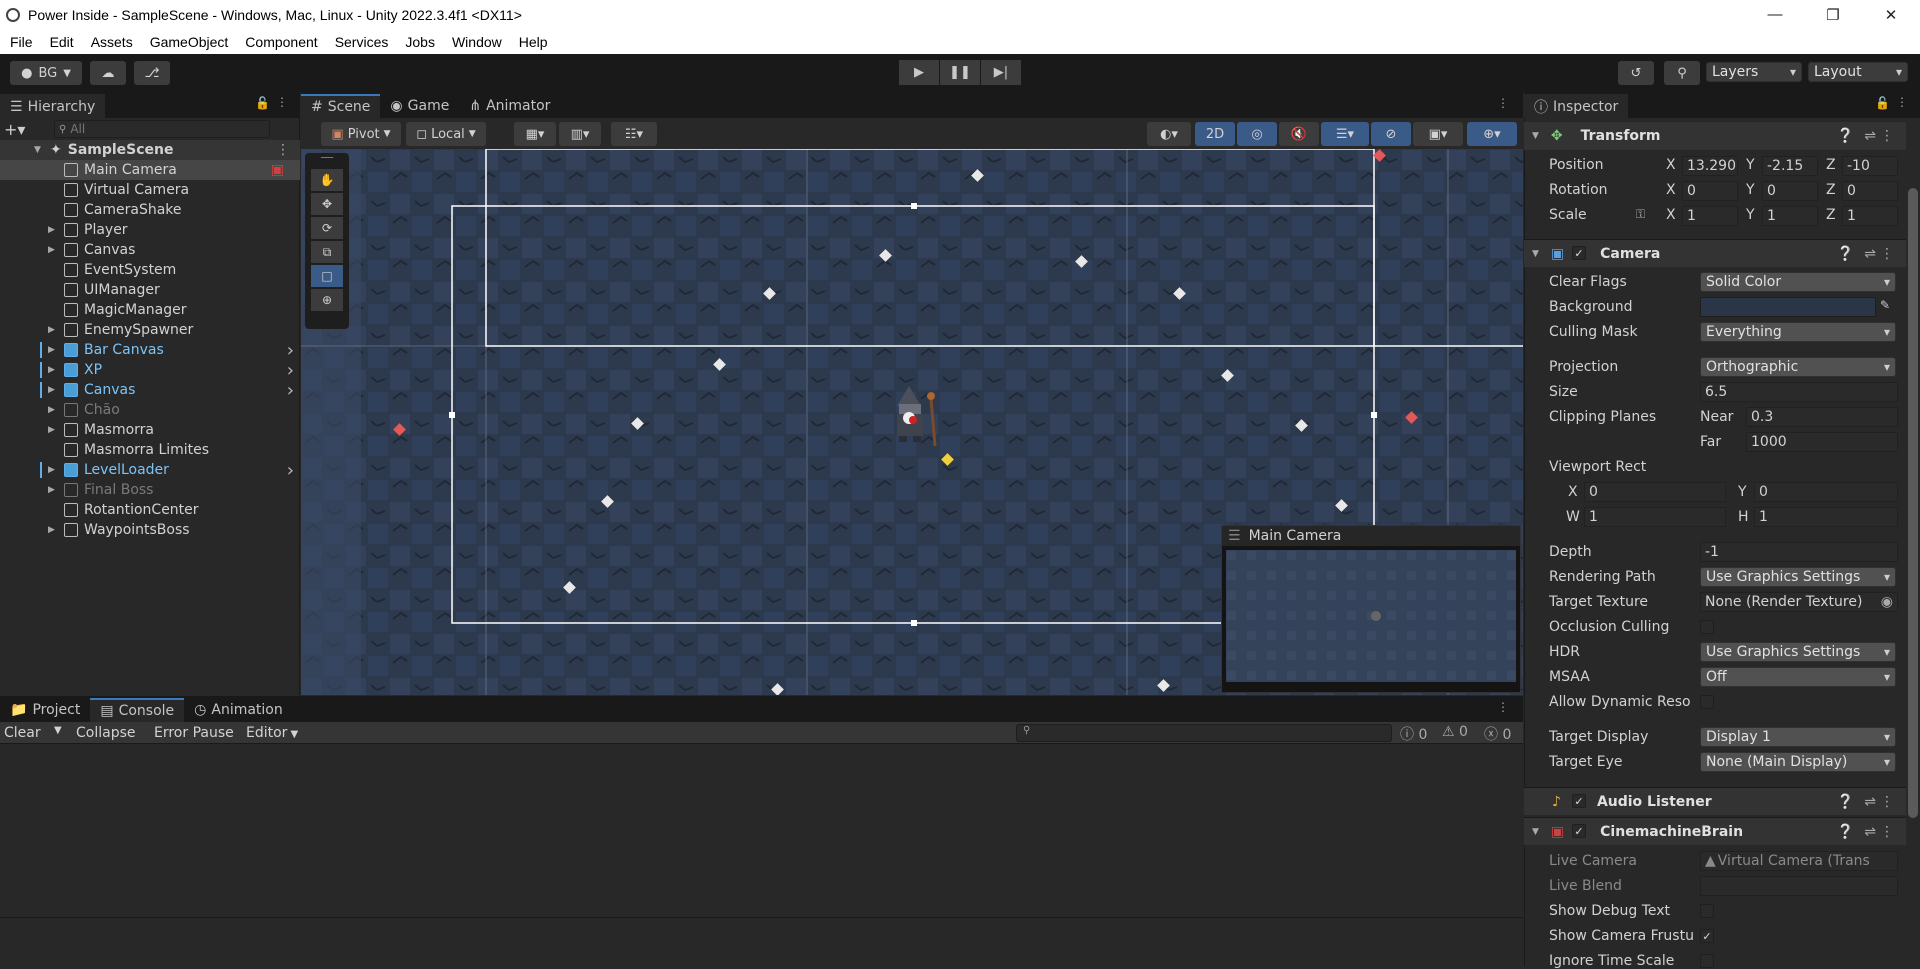 This screenshot has height=969, width=1920. Describe the element at coordinates (1798, 367) in the screenshot. I see `projection-dropdown: Orthographic` at that location.